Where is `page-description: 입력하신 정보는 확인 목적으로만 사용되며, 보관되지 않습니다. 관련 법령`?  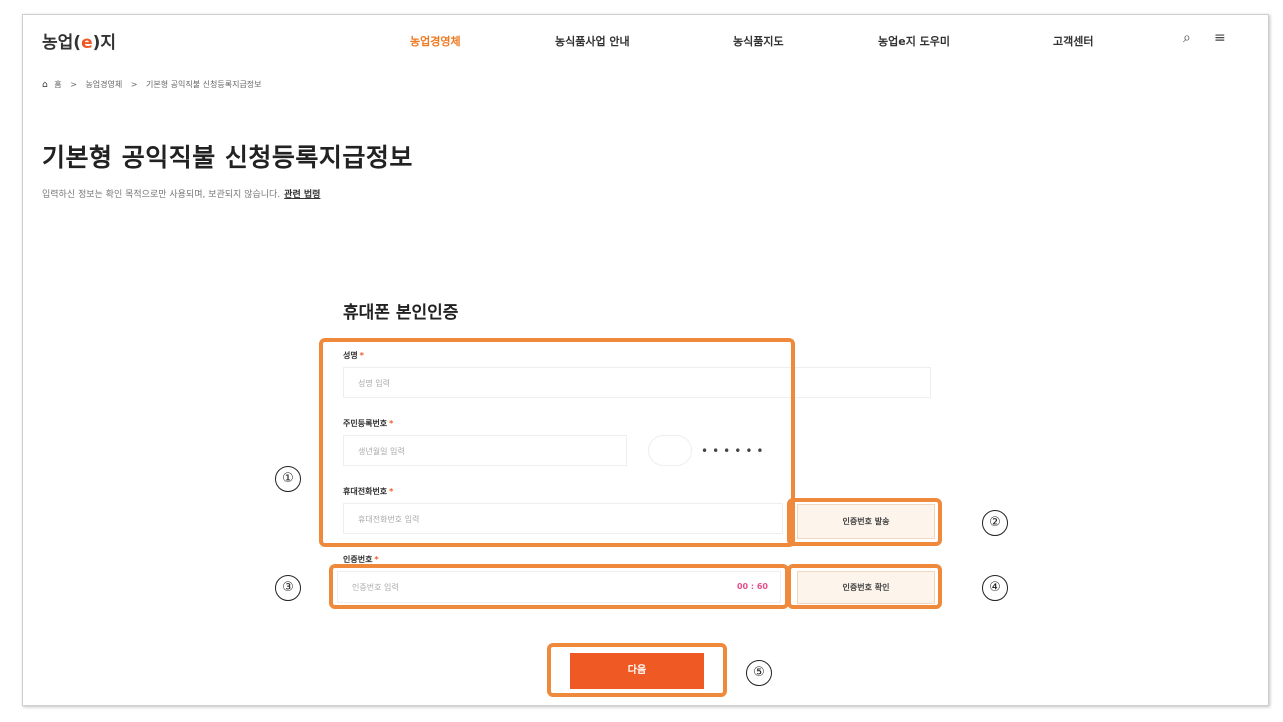 page-description: 입력하신 정보는 확인 목적으로만 사용되며, 보관되지 않습니다. 관련 법령 is located at coordinates (181, 193).